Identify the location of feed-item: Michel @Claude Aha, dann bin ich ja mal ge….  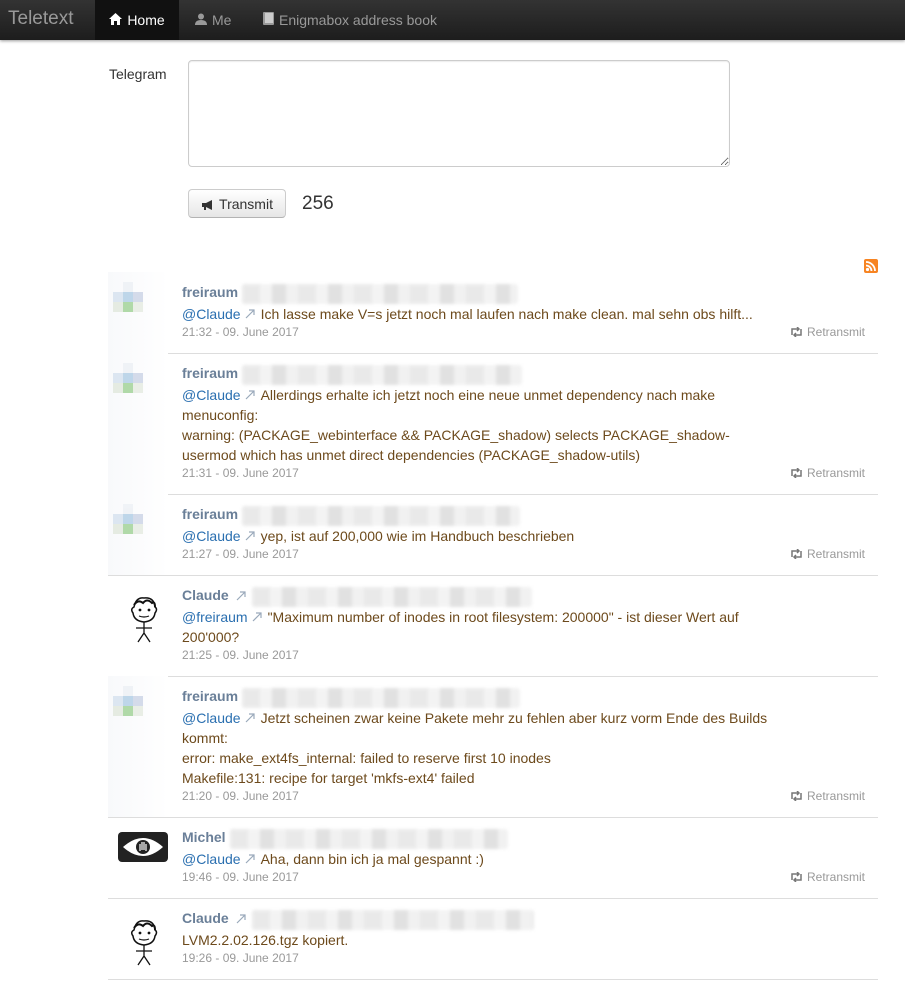
(493, 858).